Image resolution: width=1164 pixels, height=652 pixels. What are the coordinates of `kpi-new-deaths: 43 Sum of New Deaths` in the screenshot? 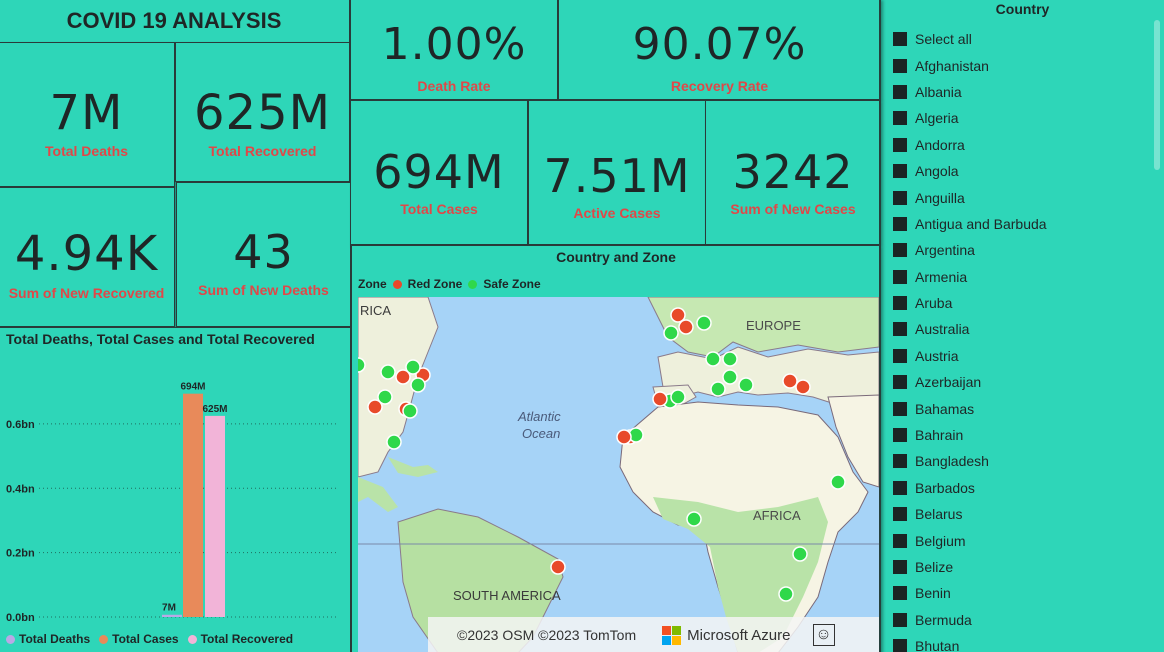 It's located at (263, 254).